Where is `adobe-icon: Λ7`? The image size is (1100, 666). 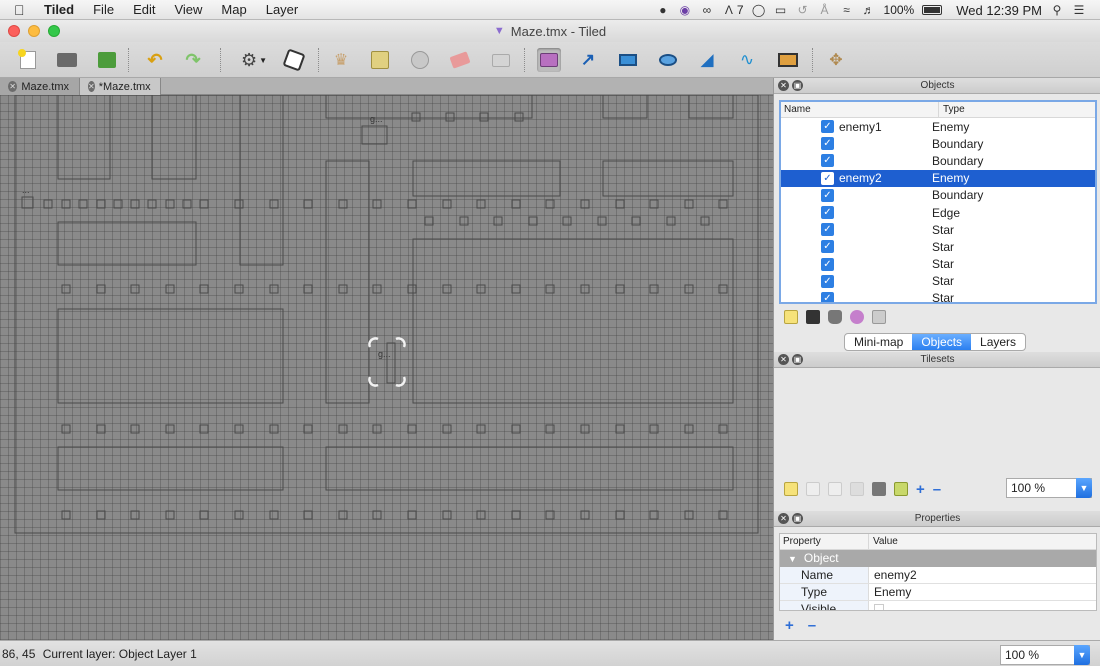 adobe-icon: Λ7 is located at coordinates (733, 10).